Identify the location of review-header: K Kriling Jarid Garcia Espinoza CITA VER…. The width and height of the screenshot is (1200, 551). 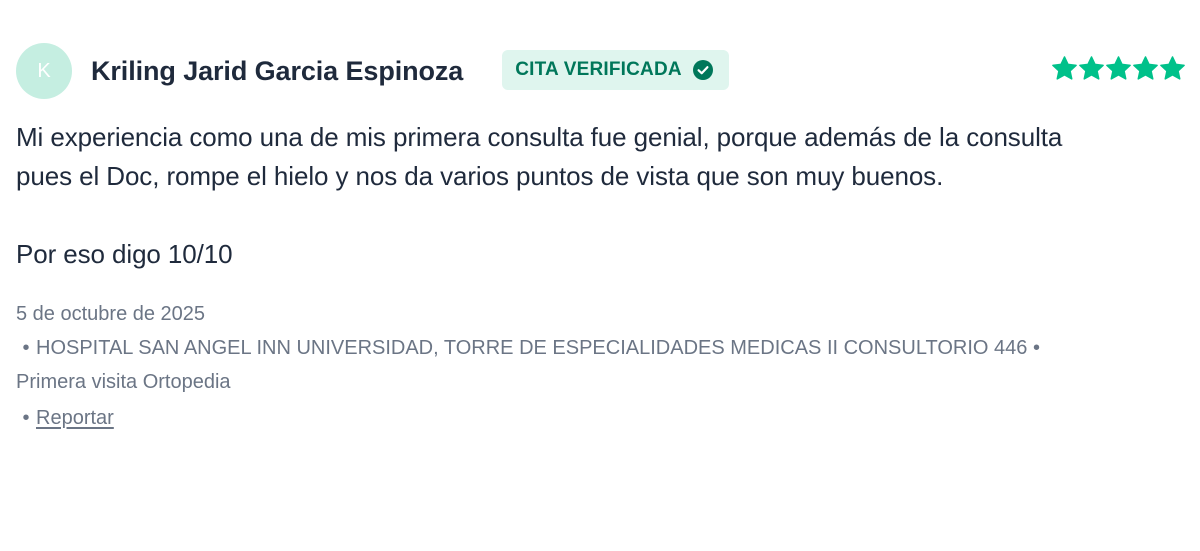
(601, 71).